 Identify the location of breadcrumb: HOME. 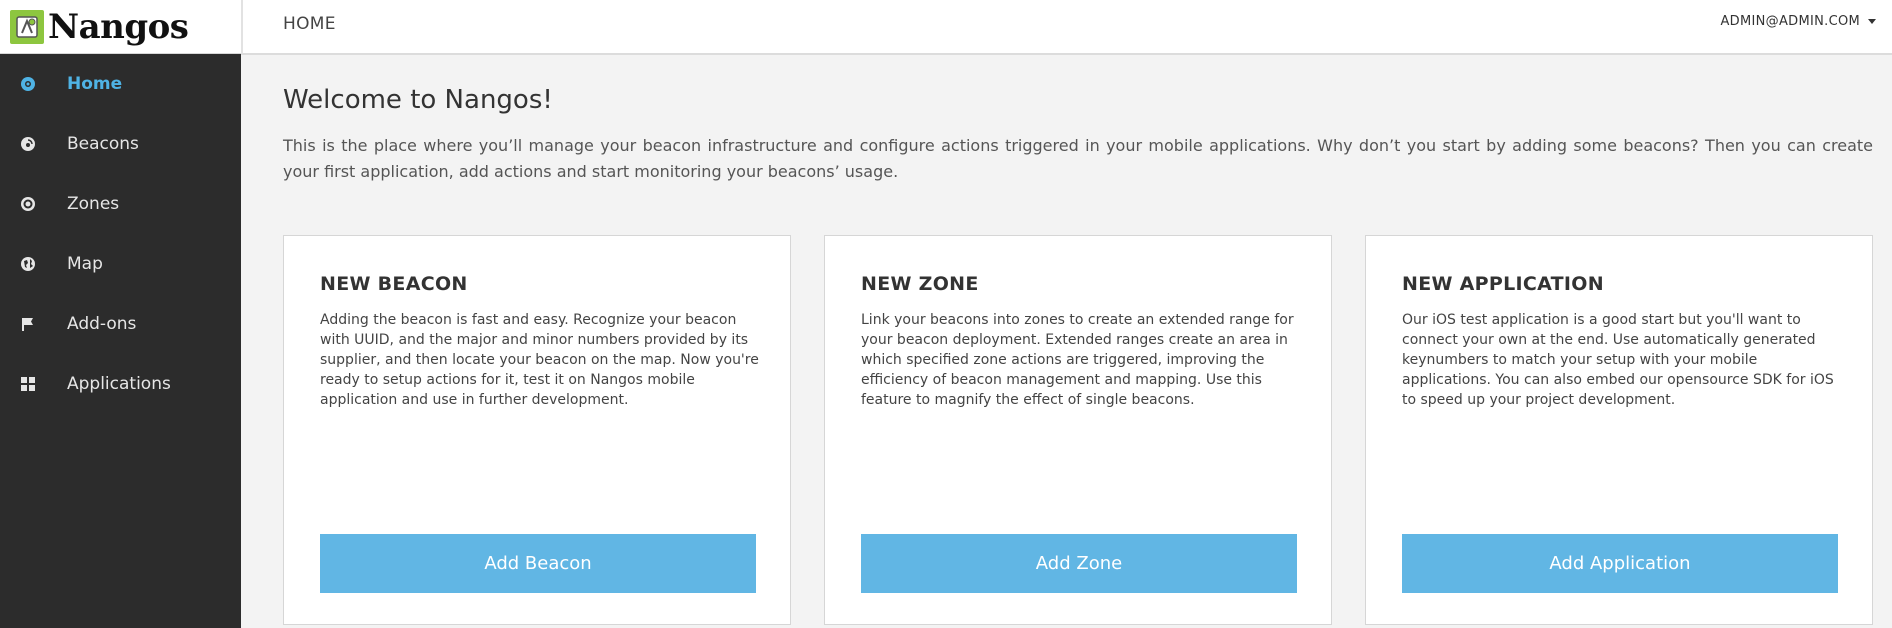
(309, 24).